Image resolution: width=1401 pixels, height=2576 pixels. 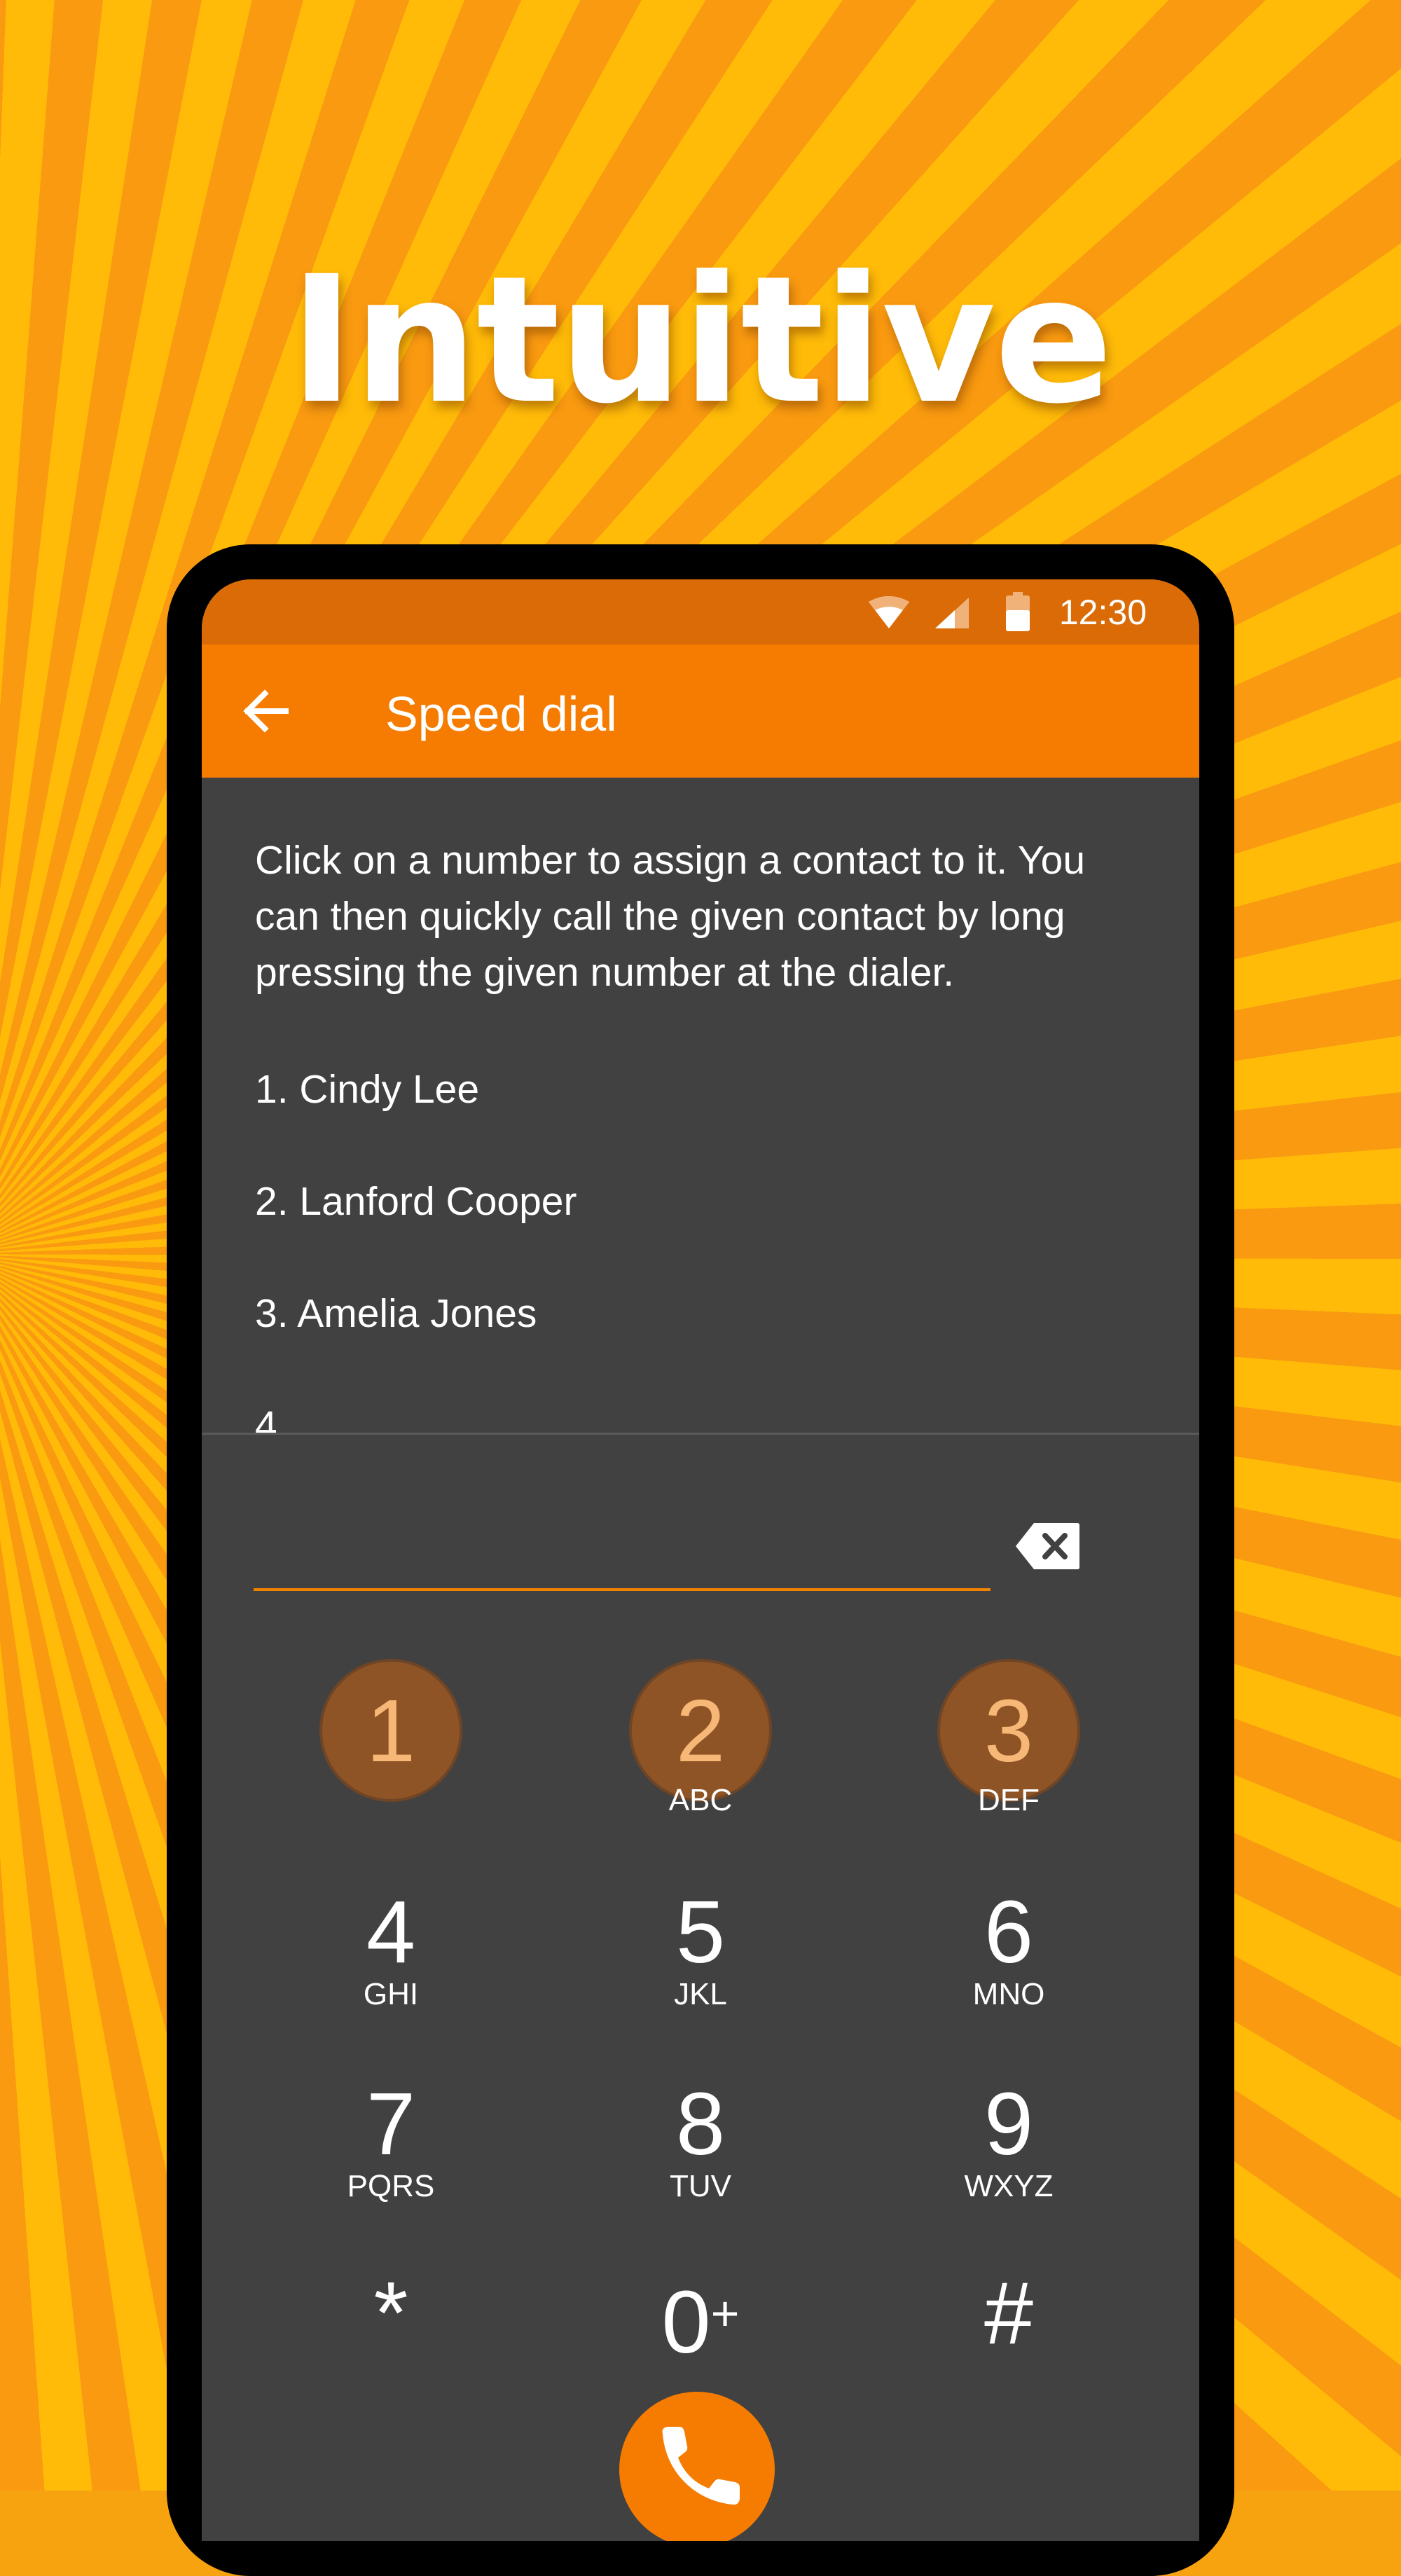 What do you see at coordinates (700, 2186) in the screenshot?
I see `key-letters: TUV` at bounding box center [700, 2186].